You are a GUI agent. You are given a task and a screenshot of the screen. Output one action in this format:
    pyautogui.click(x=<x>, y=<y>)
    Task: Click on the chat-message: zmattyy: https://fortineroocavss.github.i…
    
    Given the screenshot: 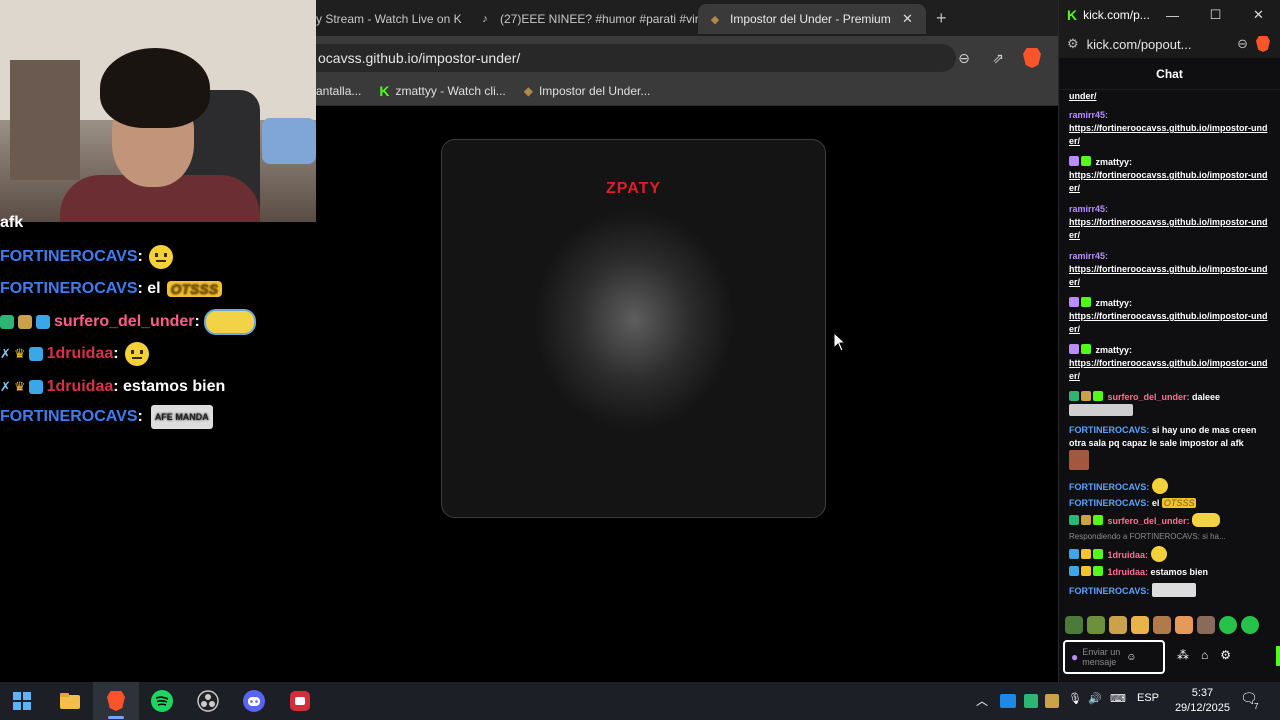 What is the action you would take?
    pyautogui.click(x=1169, y=363)
    